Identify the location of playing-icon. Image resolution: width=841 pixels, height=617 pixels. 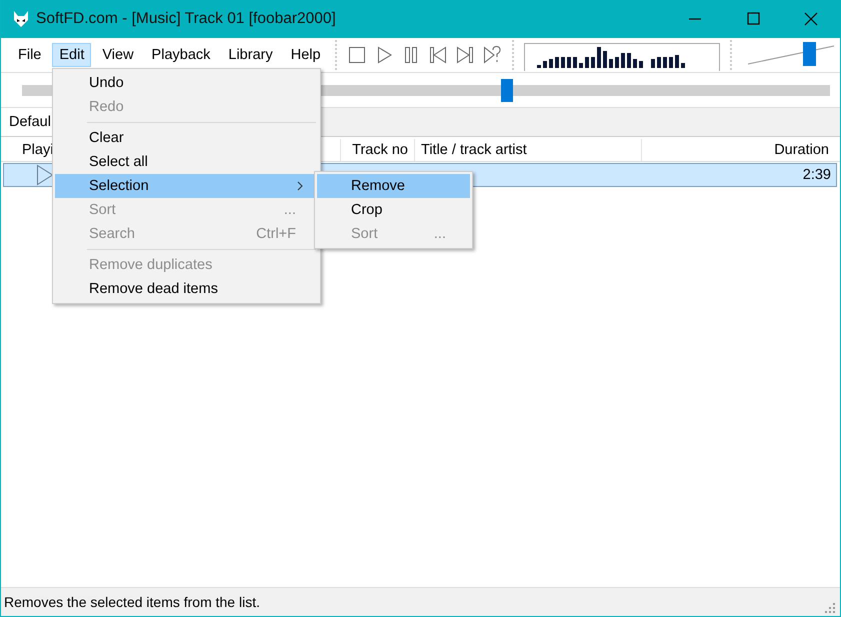
(45, 175).